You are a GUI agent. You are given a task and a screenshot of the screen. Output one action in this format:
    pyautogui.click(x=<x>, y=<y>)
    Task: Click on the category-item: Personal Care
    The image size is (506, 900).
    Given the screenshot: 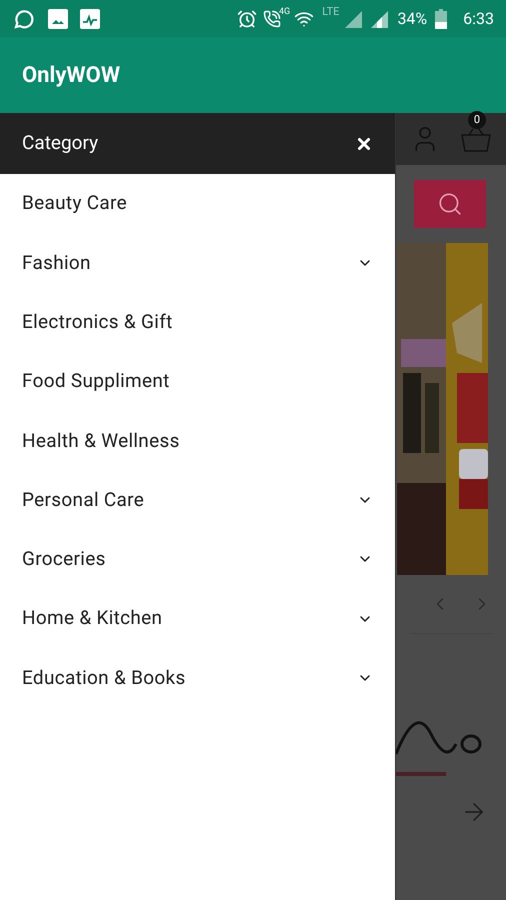 What is the action you would take?
    pyautogui.click(x=197, y=500)
    